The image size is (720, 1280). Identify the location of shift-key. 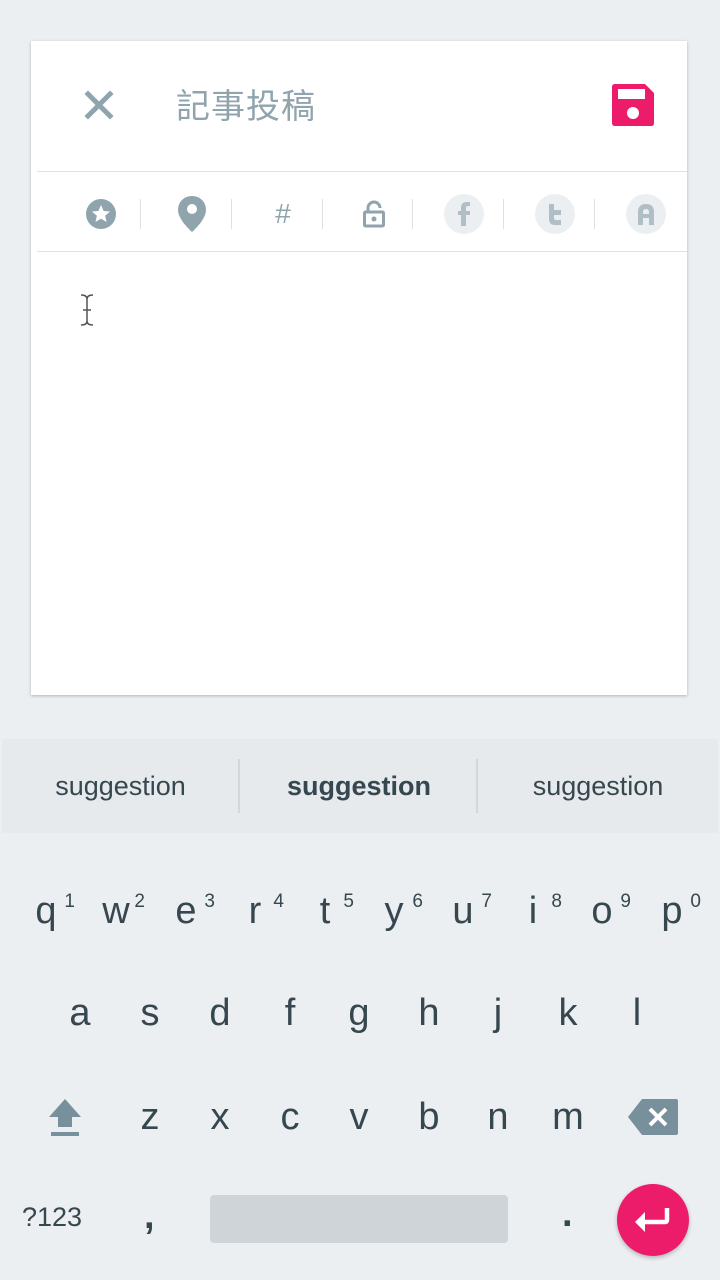
(65, 1117).